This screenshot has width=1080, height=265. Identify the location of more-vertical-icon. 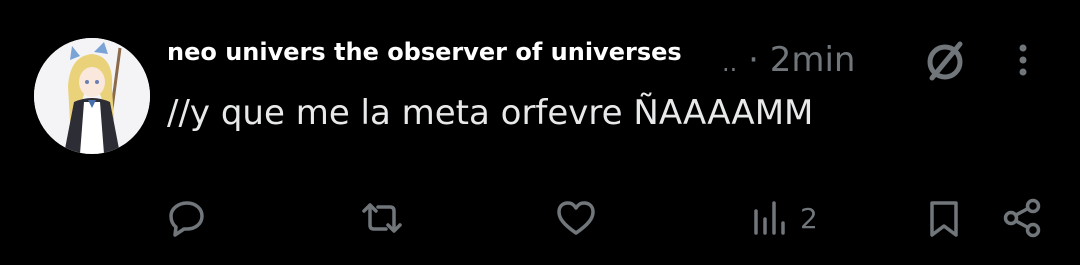
(1023, 61).